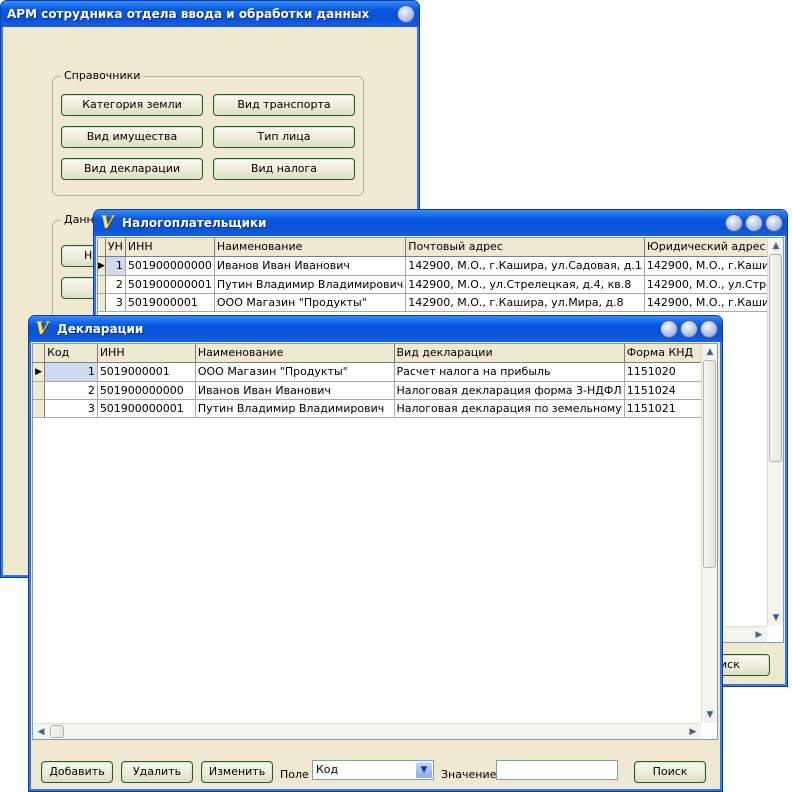 The image size is (792, 792). What do you see at coordinates (509, 353) in the screenshot?
I see `column-header: Вид декларации` at bounding box center [509, 353].